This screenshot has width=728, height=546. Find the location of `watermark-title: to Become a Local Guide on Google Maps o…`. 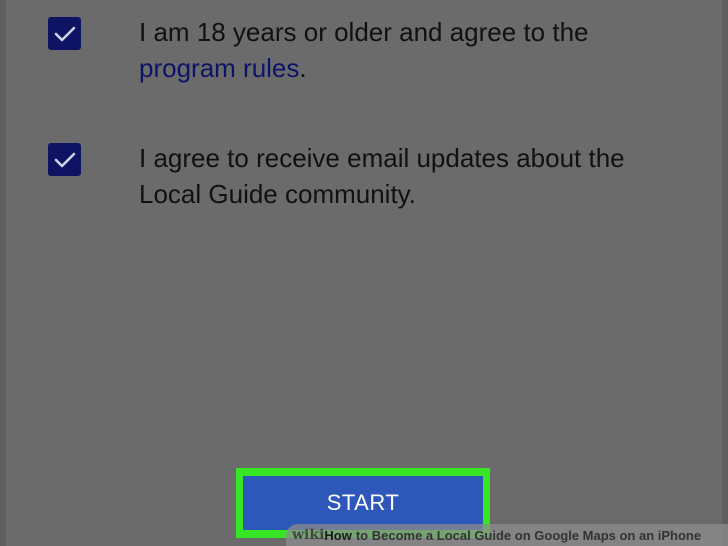

watermark-title: to Become a Local Guide on Google Maps o… is located at coordinates (528, 535).